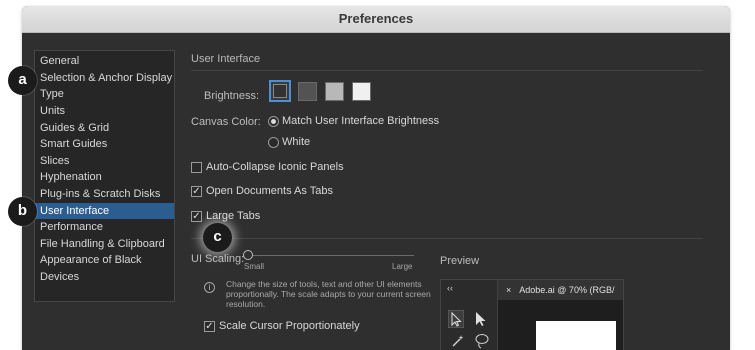 The width and height of the screenshot is (755, 350). I want to click on canvas-match-brightness-label: Match User Interface Brightness, so click(361, 121).